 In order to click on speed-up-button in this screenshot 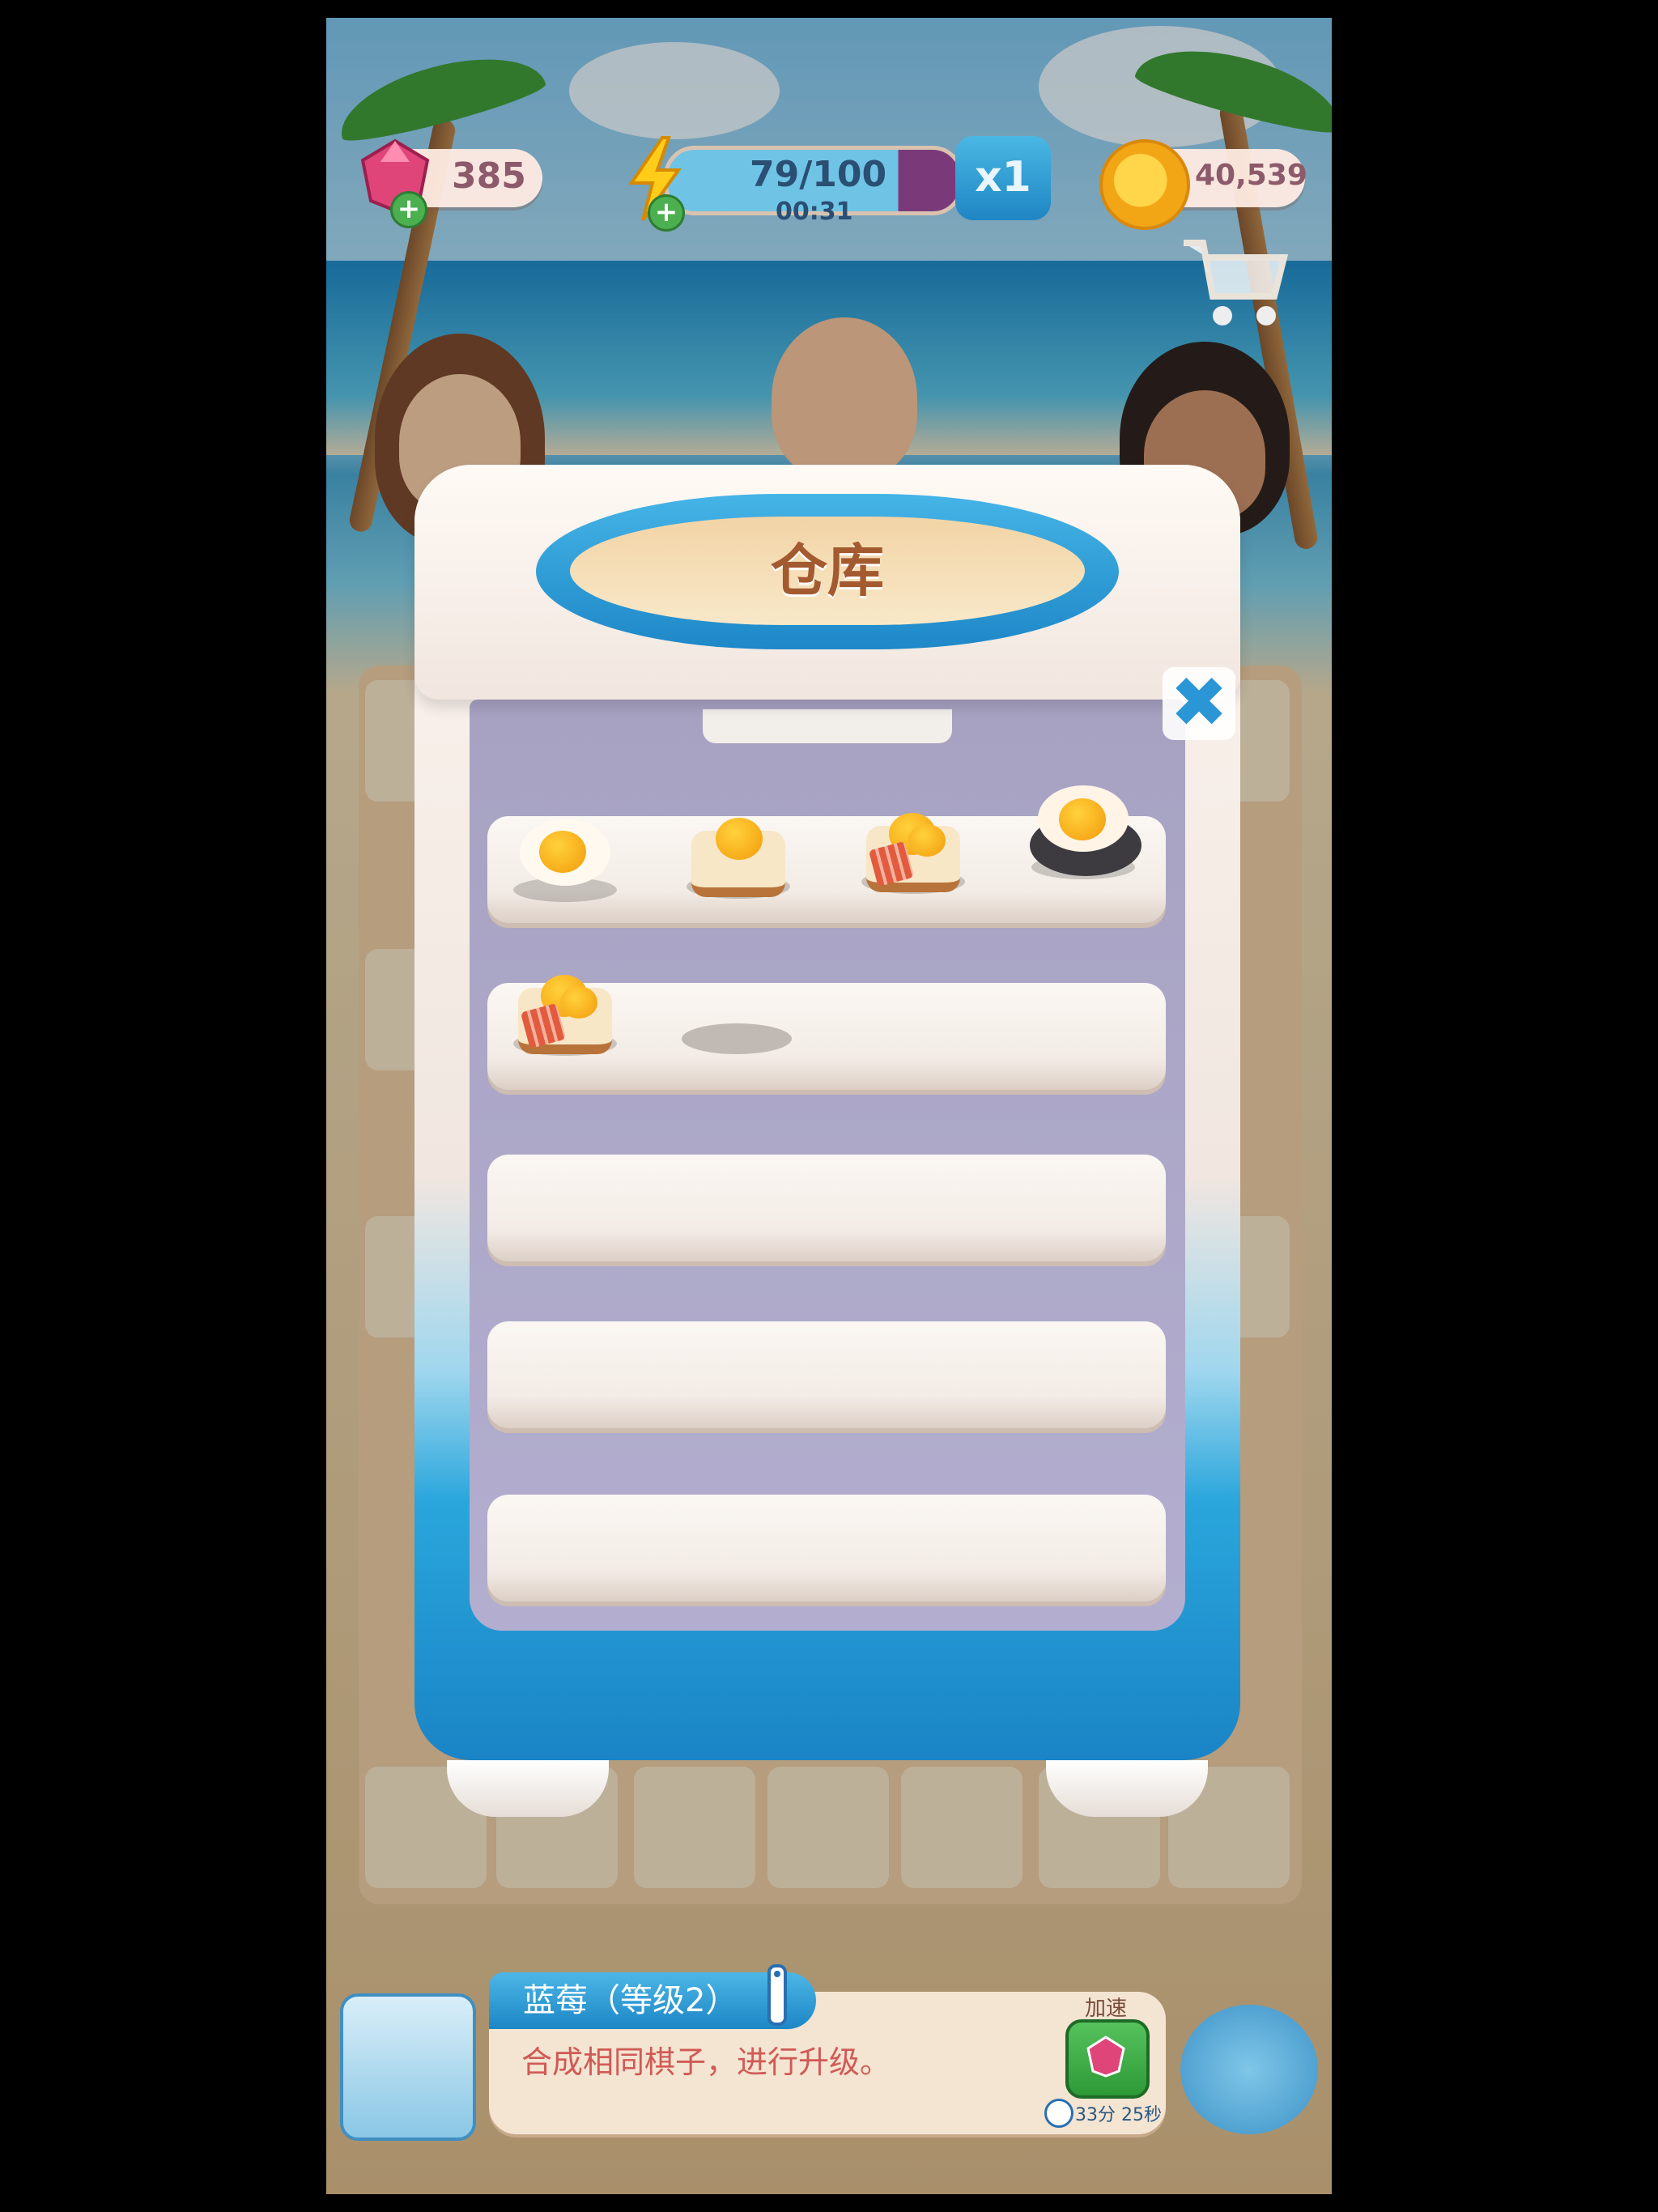, I will do `click(1107, 2059)`.